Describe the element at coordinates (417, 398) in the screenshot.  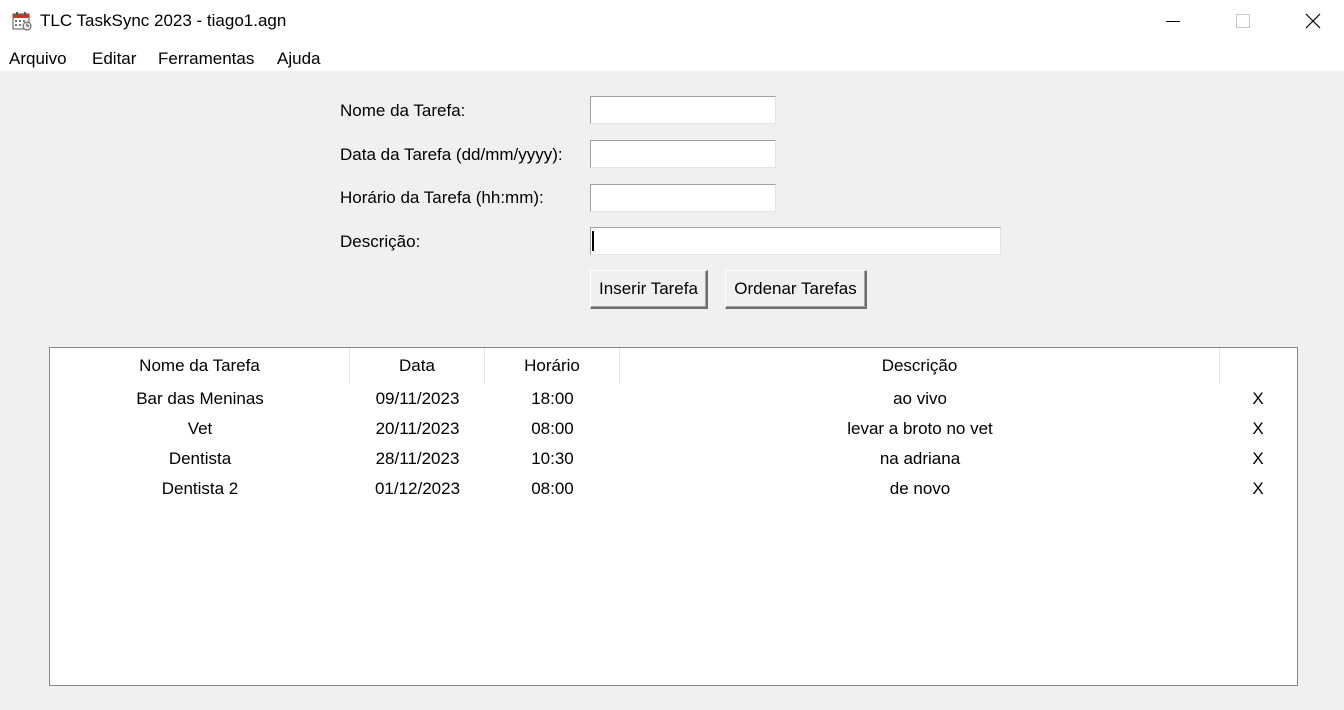
I see `task-date-cell: 09/11/2023` at that location.